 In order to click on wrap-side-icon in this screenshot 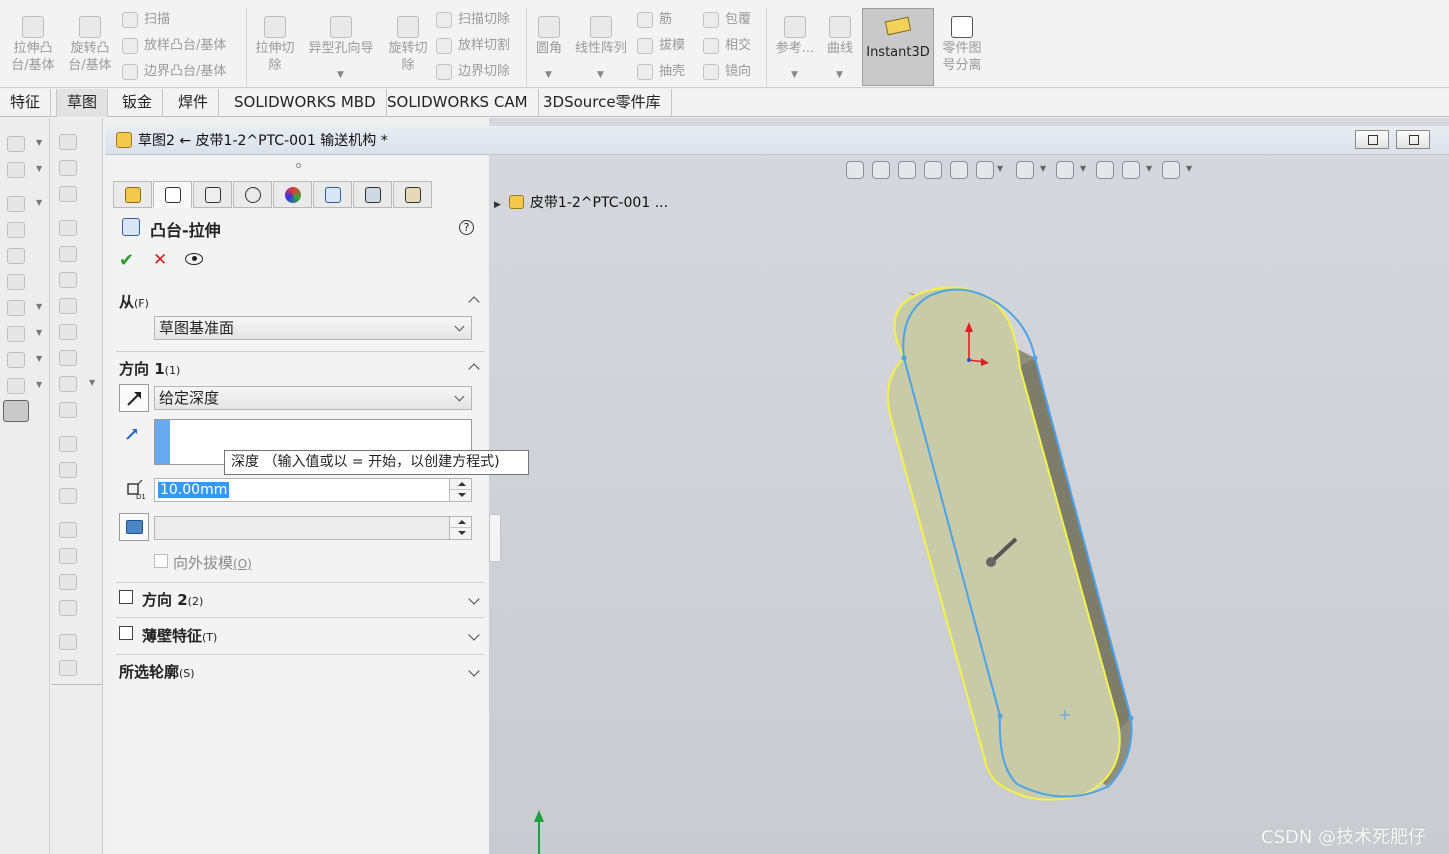, I will do `click(68, 254)`.